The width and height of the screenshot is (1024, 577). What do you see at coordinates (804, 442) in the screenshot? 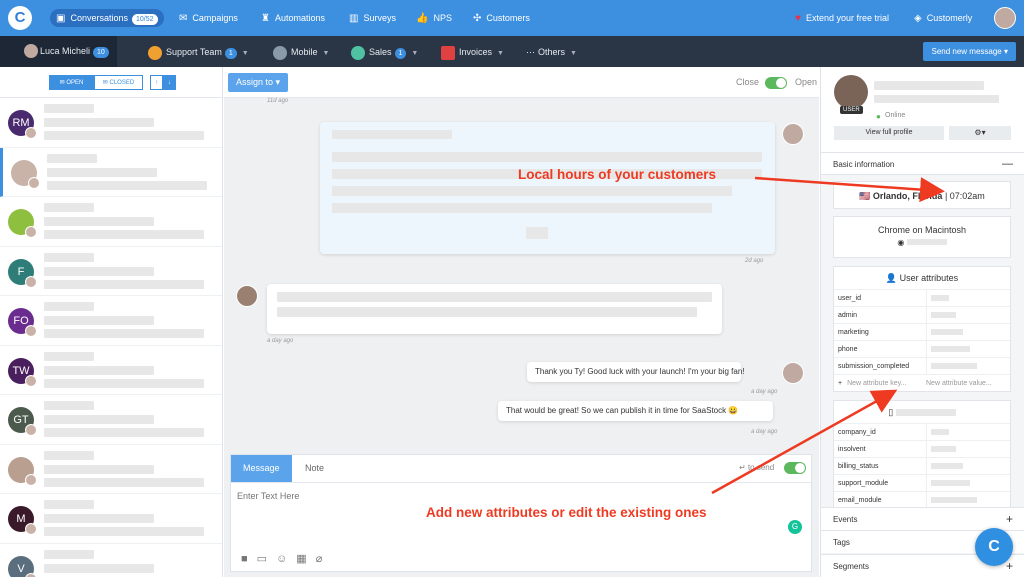
I see `arrow-to-new-attribute` at bounding box center [804, 442].